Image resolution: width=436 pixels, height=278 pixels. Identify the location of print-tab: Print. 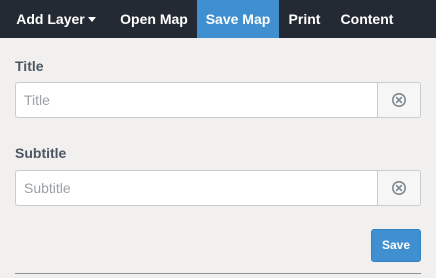
(304, 19).